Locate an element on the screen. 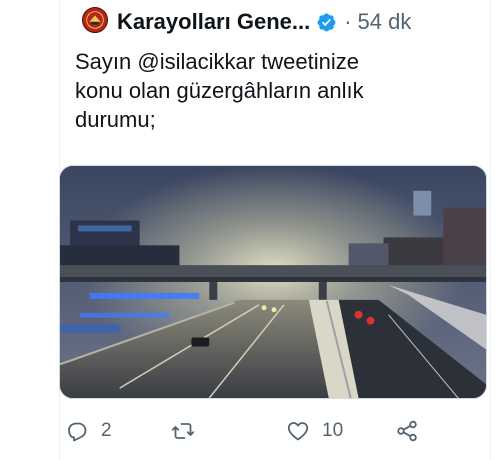  tweet-header: Karayolları Gene... · 54 dk is located at coordinates (264, 22).